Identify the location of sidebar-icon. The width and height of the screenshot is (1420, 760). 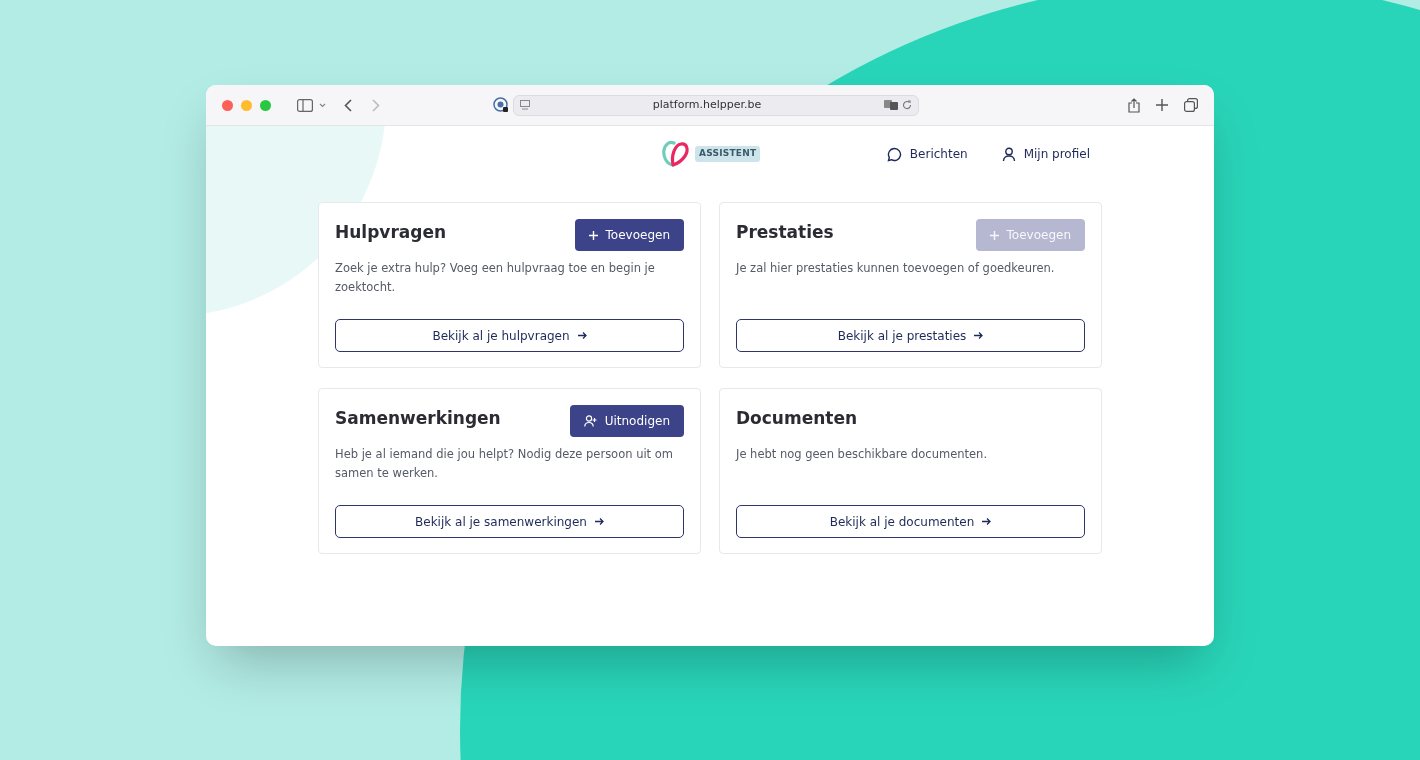
(305, 105).